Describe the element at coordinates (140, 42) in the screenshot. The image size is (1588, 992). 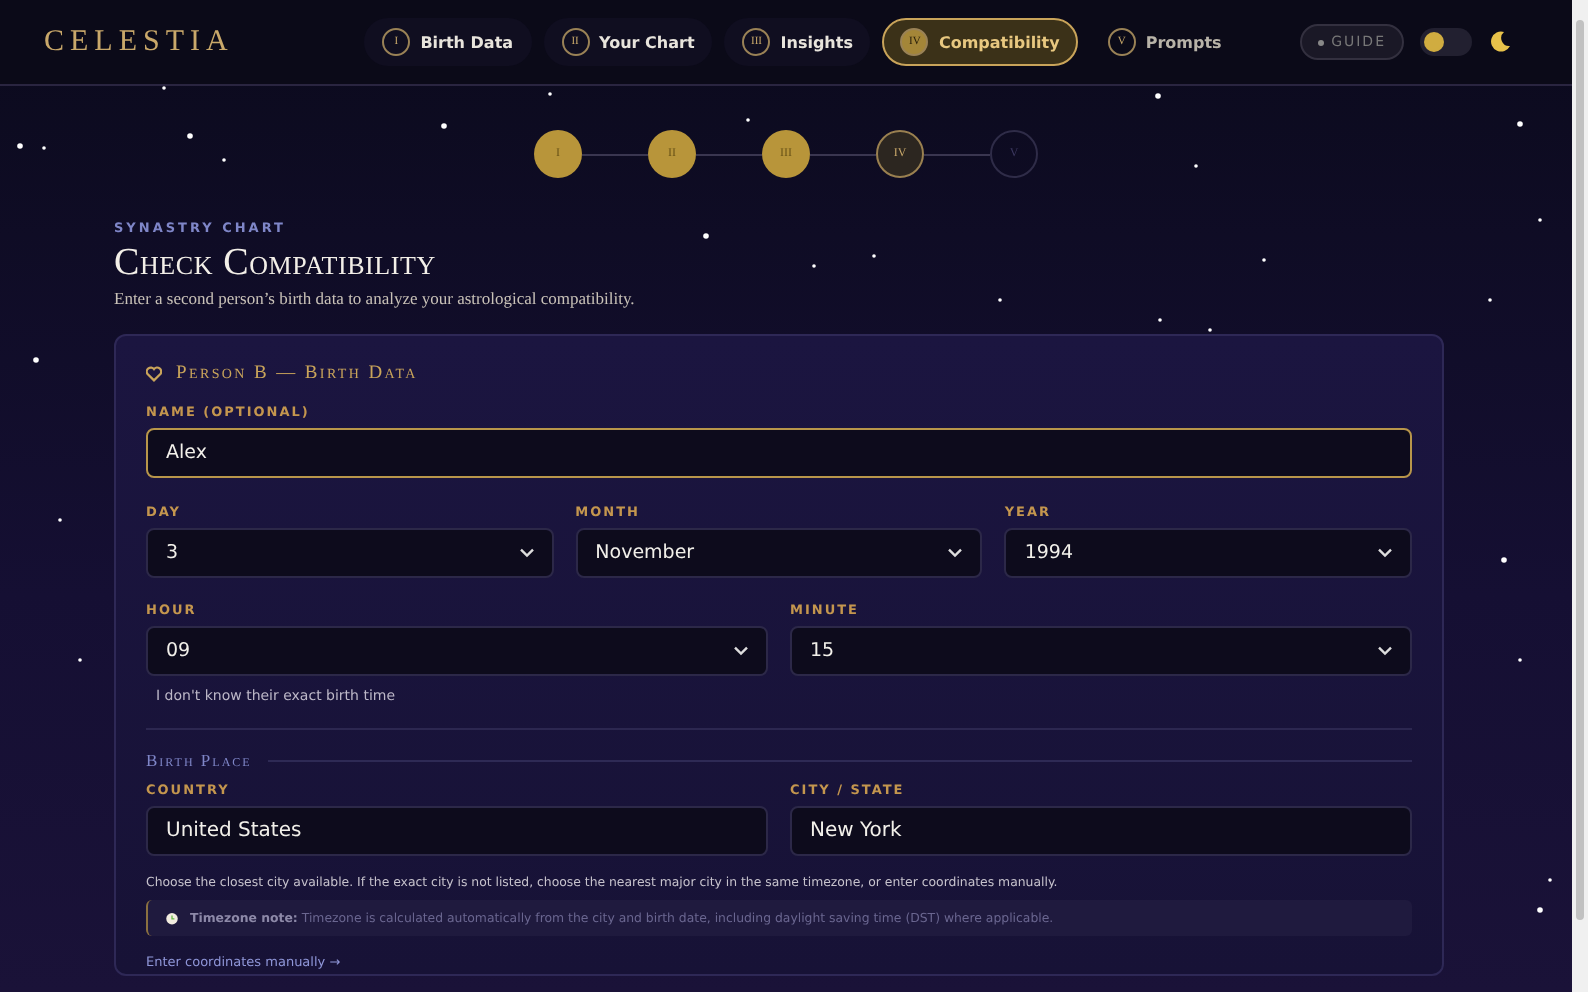
I see `brand-logo: CELESTIA` at that location.